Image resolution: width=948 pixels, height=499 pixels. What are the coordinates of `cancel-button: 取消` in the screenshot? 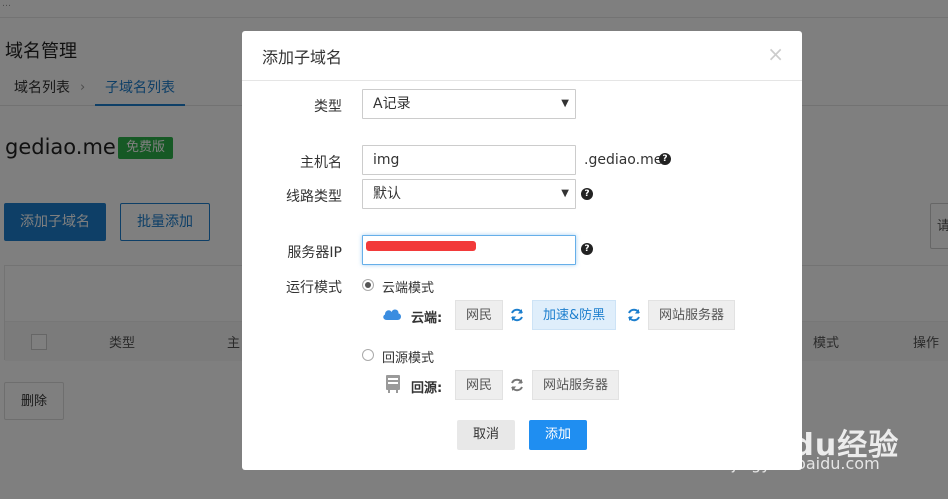 It's located at (486, 435).